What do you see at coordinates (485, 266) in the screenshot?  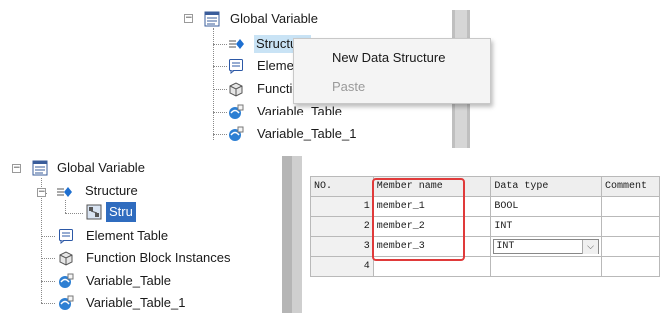 I see `table-row: 4` at bounding box center [485, 266].